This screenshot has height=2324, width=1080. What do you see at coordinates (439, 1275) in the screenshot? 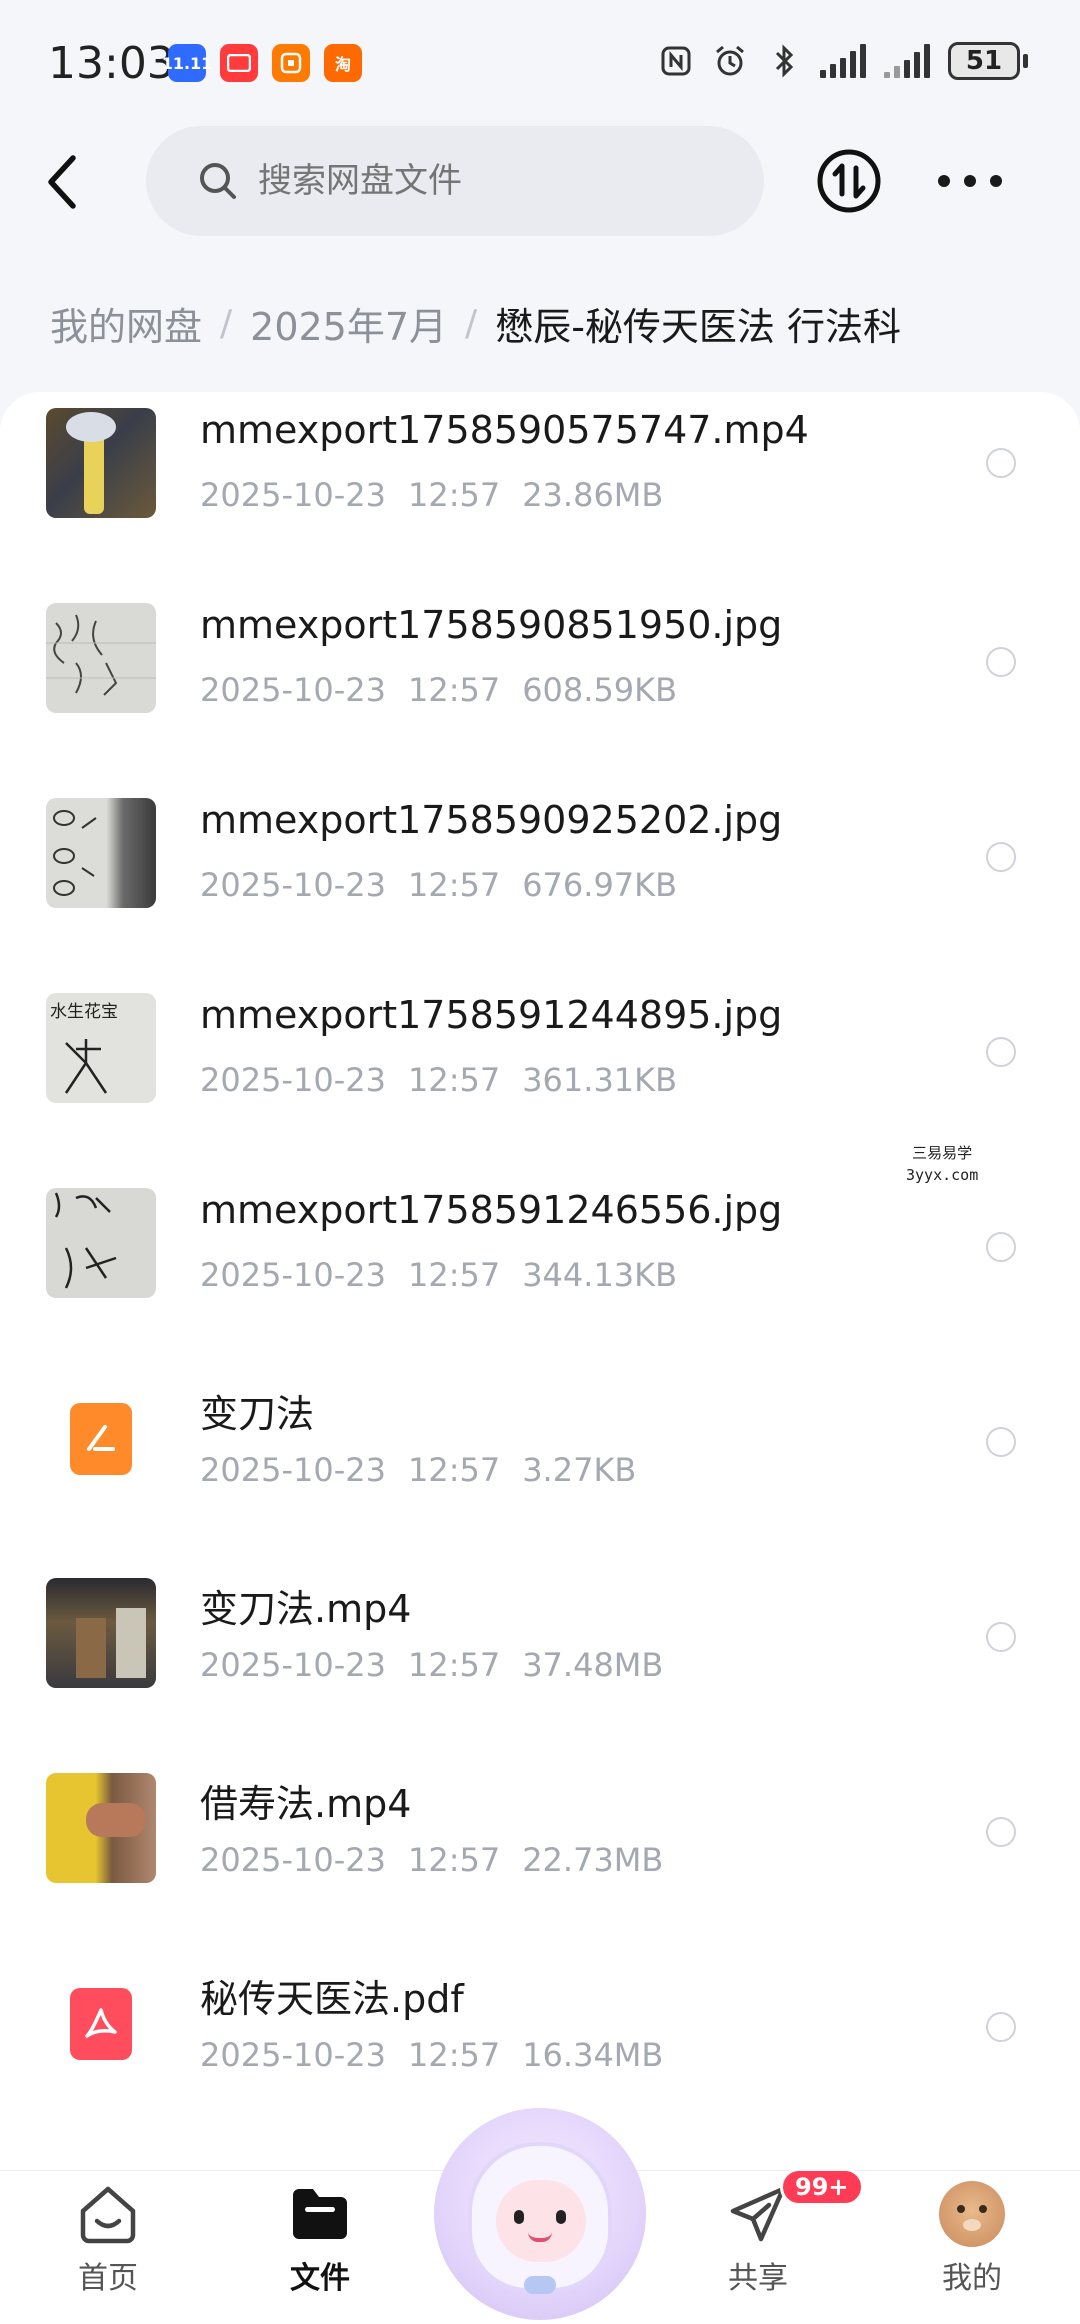
I see `file-meta: 2025-10-23 12:57 344.13KB` at bounding box center [439, 1275].